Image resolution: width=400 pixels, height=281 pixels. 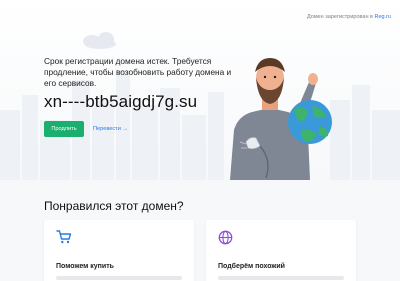 I want to click on registrar-note: Домен зарегистрирован в Reg.ru, so click(x=349, y=17).